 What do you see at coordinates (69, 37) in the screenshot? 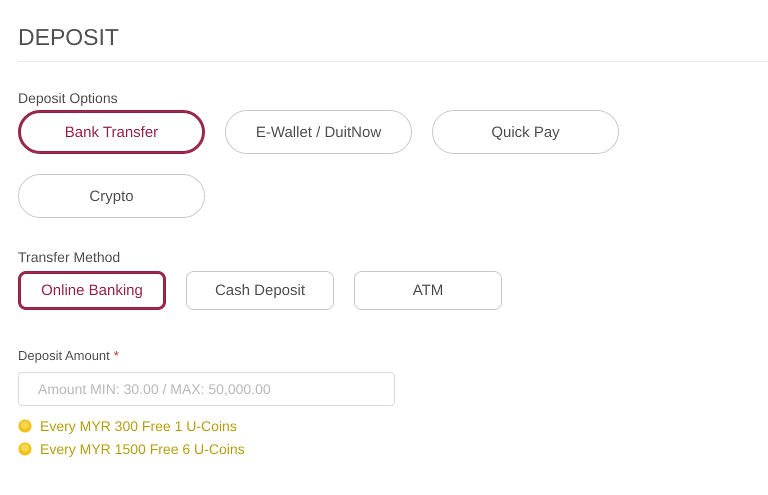
I see `page-title: DEPOSIT` at bounding box center [69, 37].